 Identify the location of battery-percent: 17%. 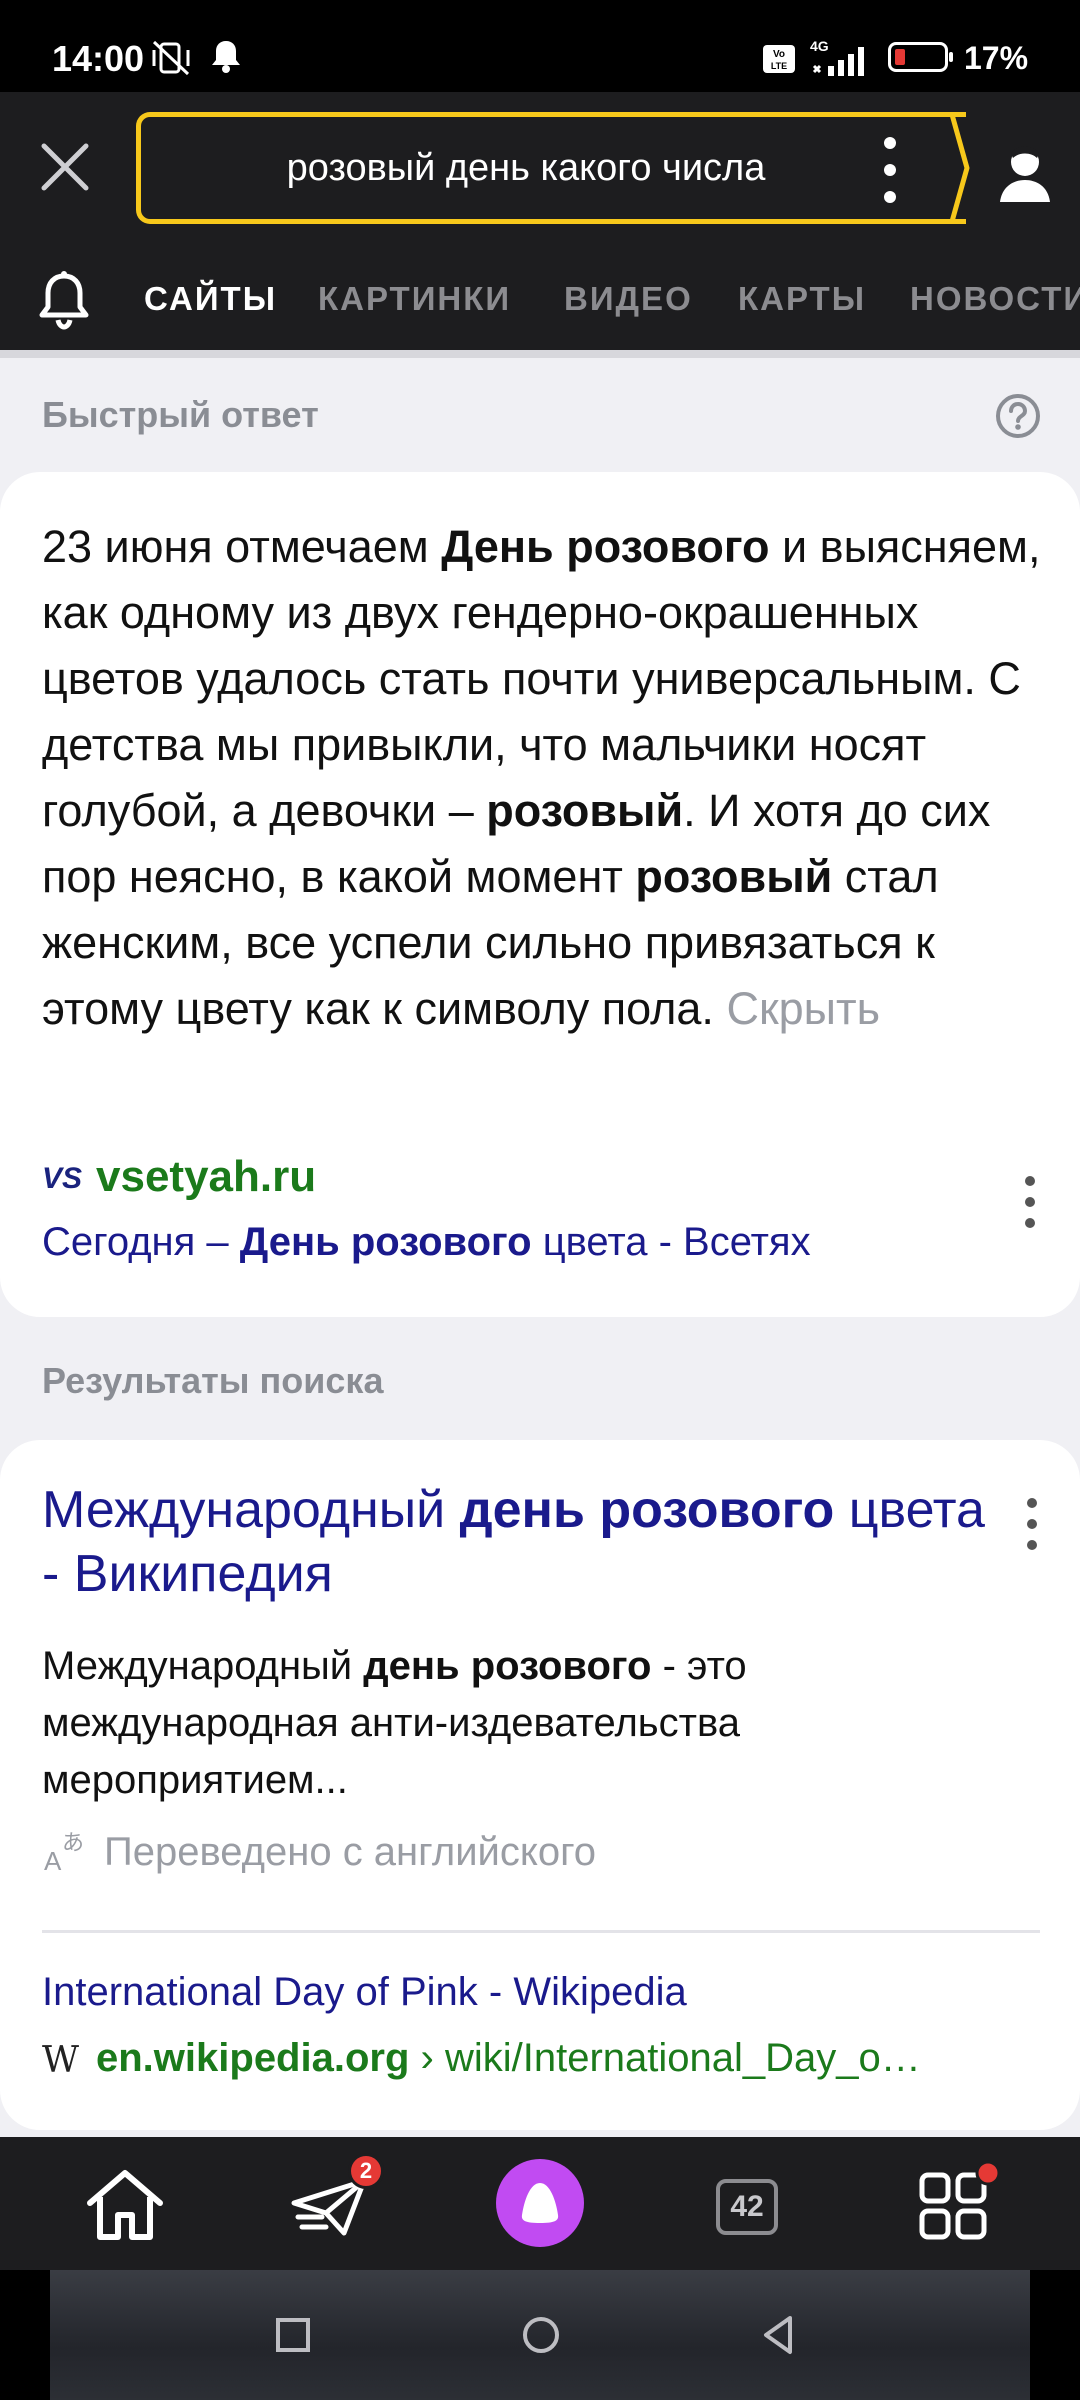
(996, 58).